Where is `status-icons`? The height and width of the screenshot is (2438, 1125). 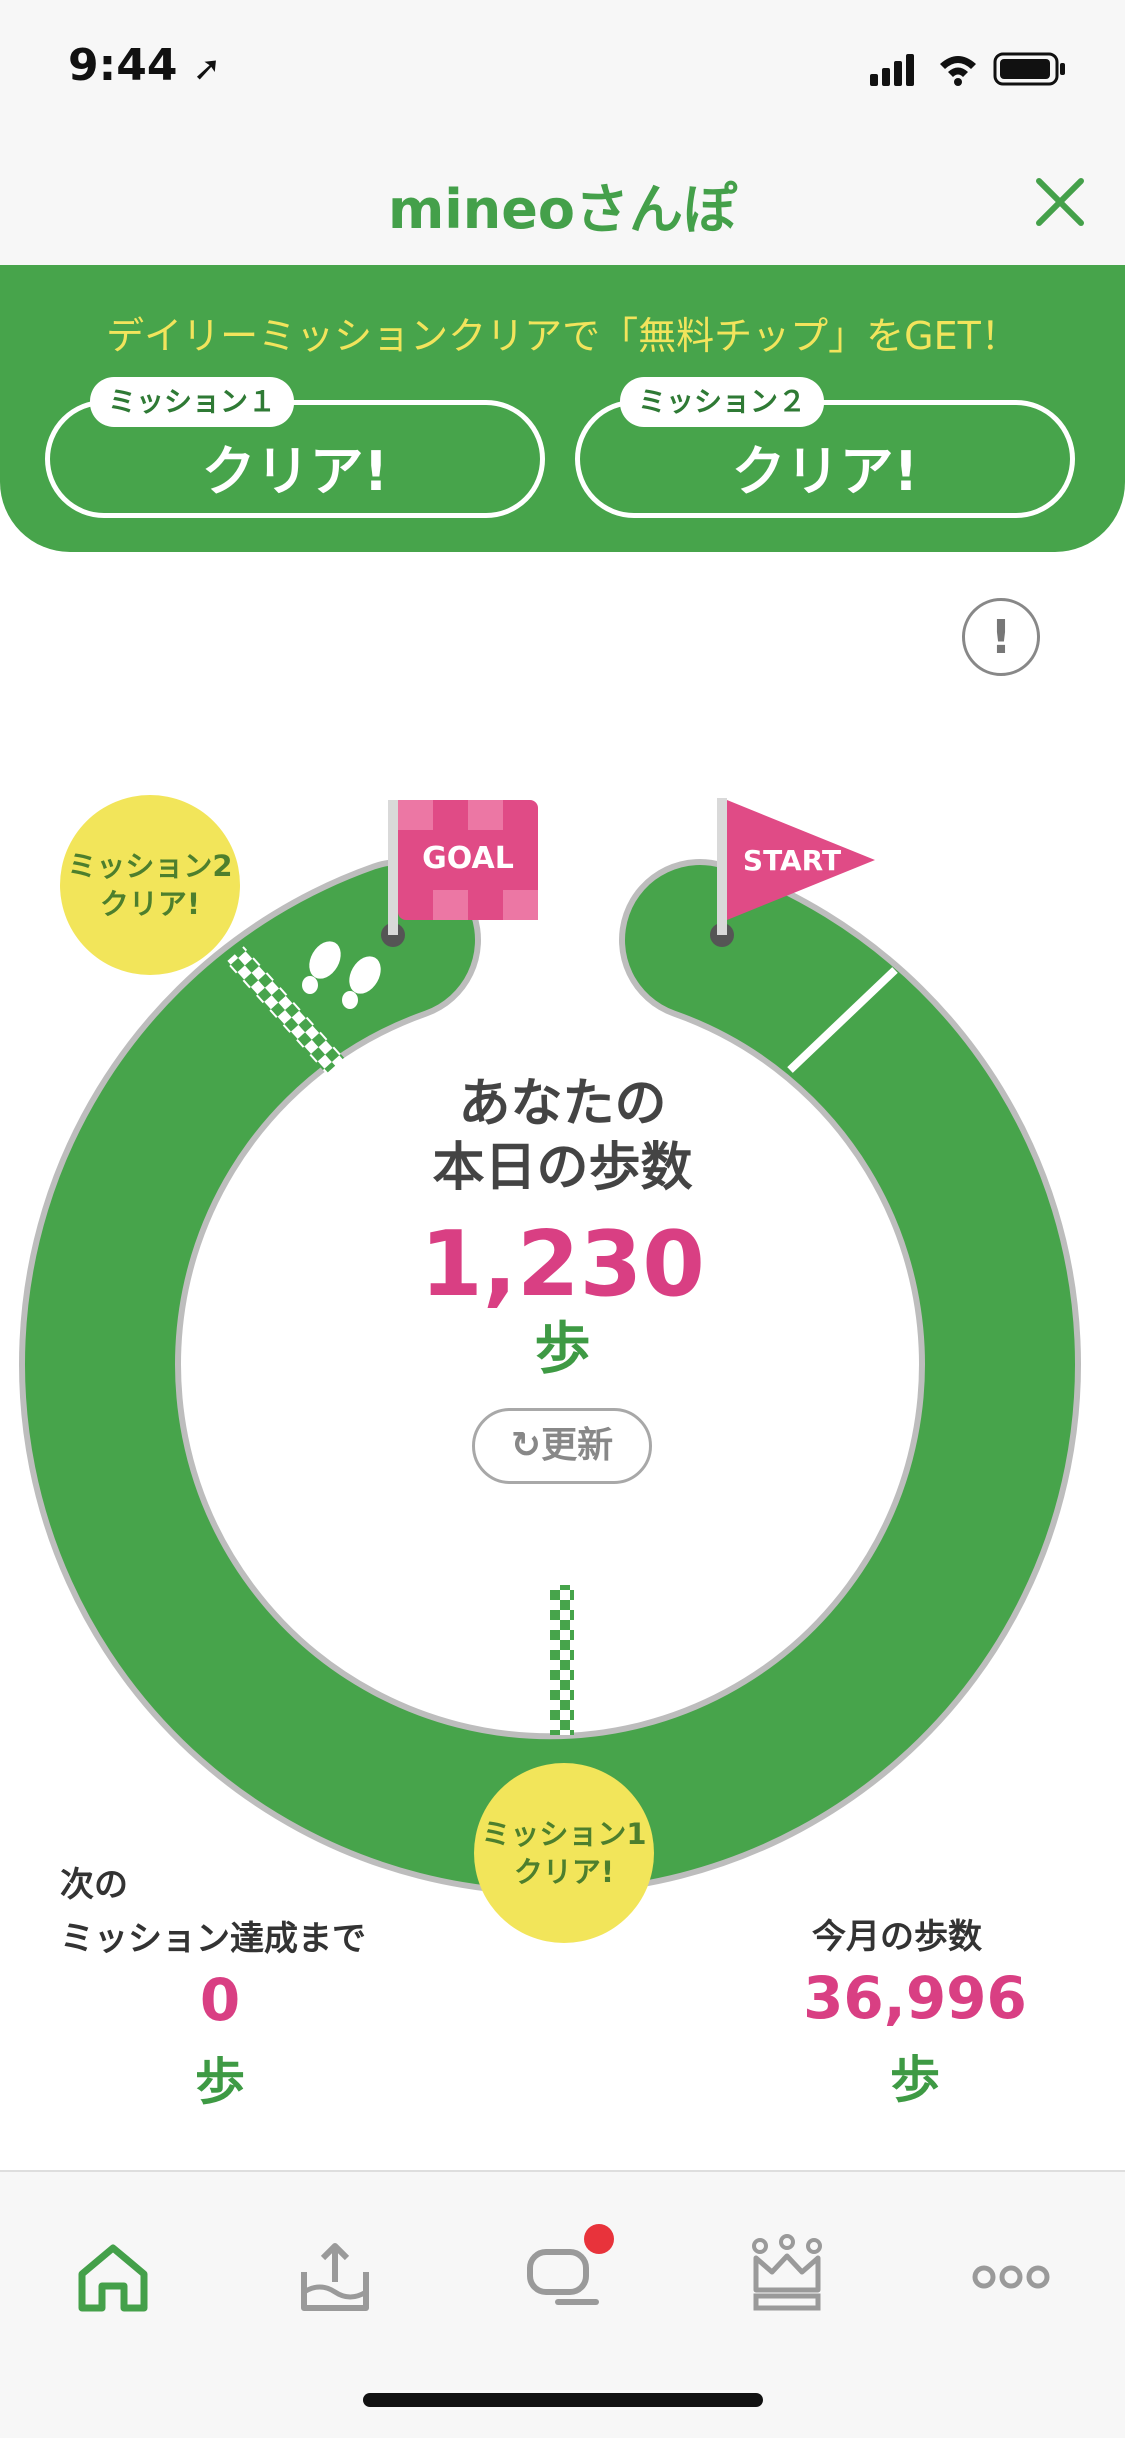 status-icons is located at coordinates (970, 70).